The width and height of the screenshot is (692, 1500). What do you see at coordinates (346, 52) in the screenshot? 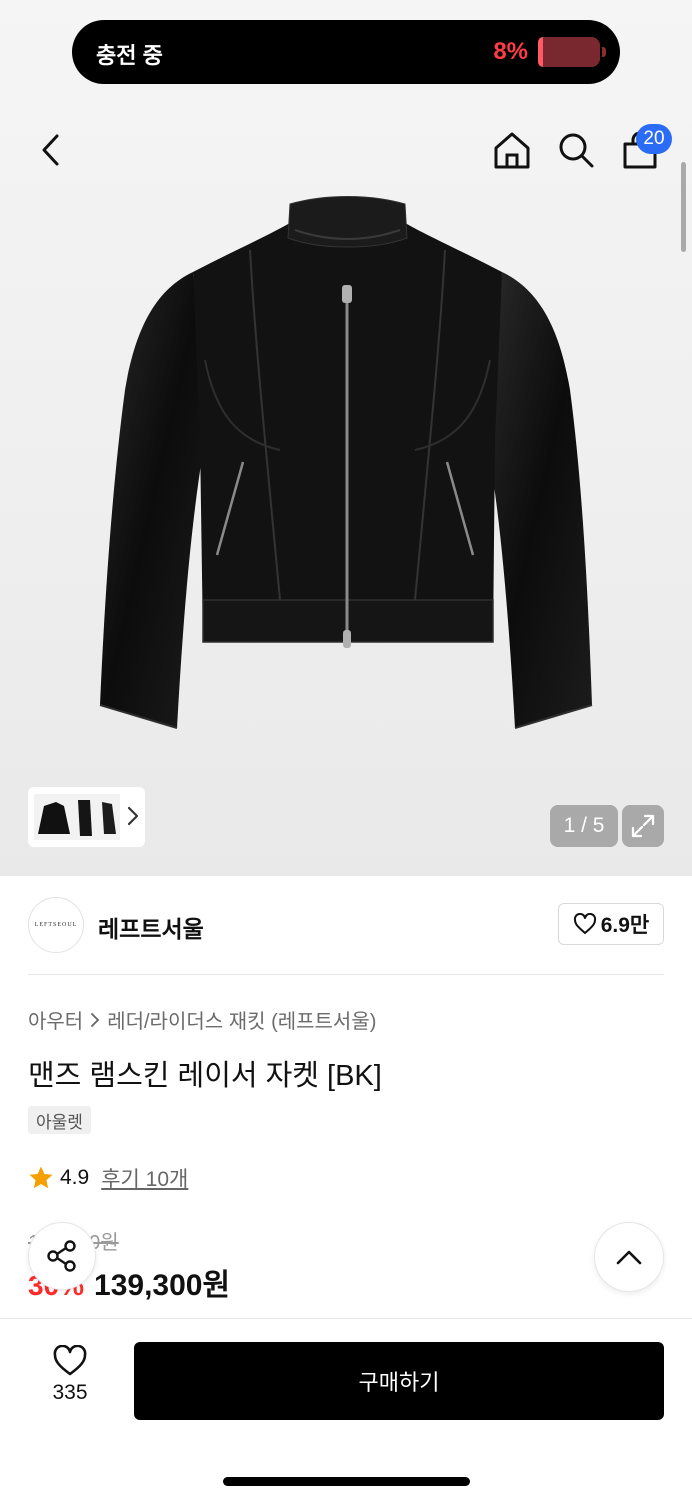
I see `charging-status-banner: 충전 중 8%` at bounding box center [346, 52].